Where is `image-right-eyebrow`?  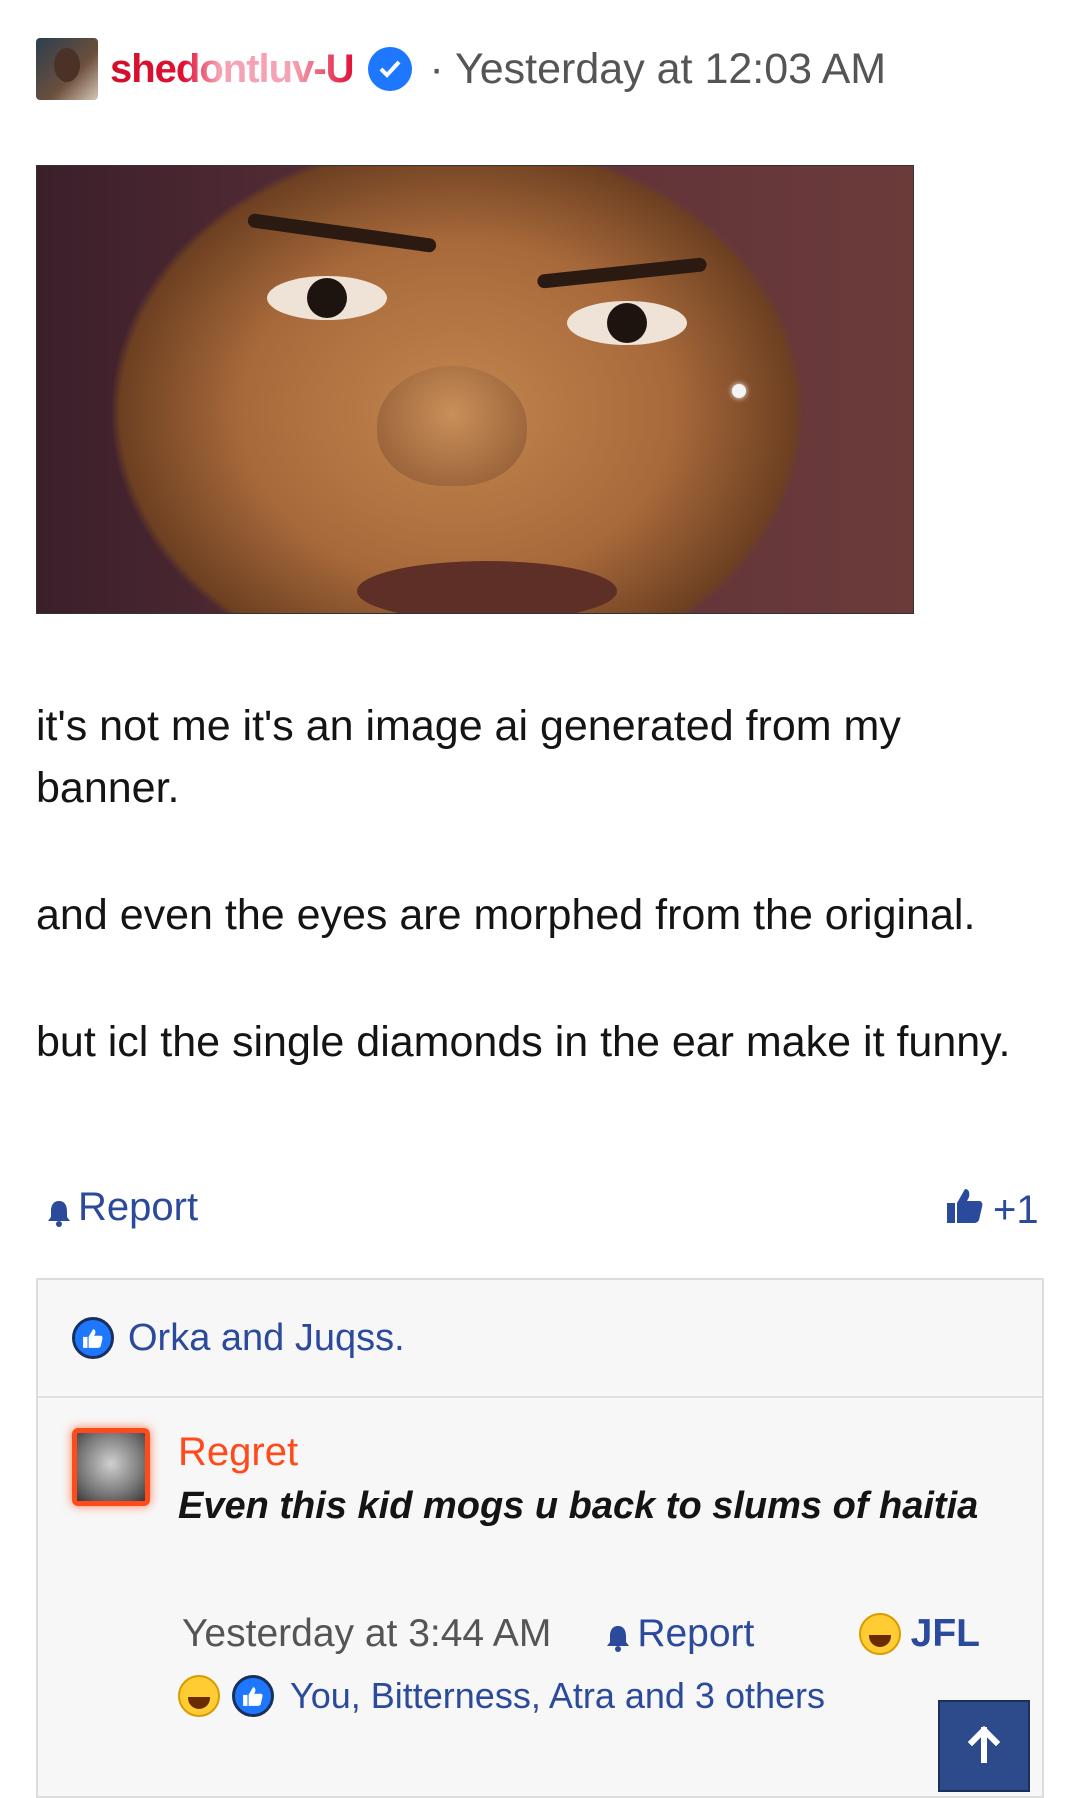
image-right-eyebrow is located at coordinates (622, 273).